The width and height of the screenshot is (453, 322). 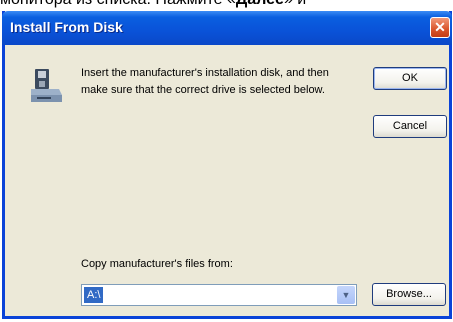 I want to click on close-icon: ✕, so click(x=440, y=27).